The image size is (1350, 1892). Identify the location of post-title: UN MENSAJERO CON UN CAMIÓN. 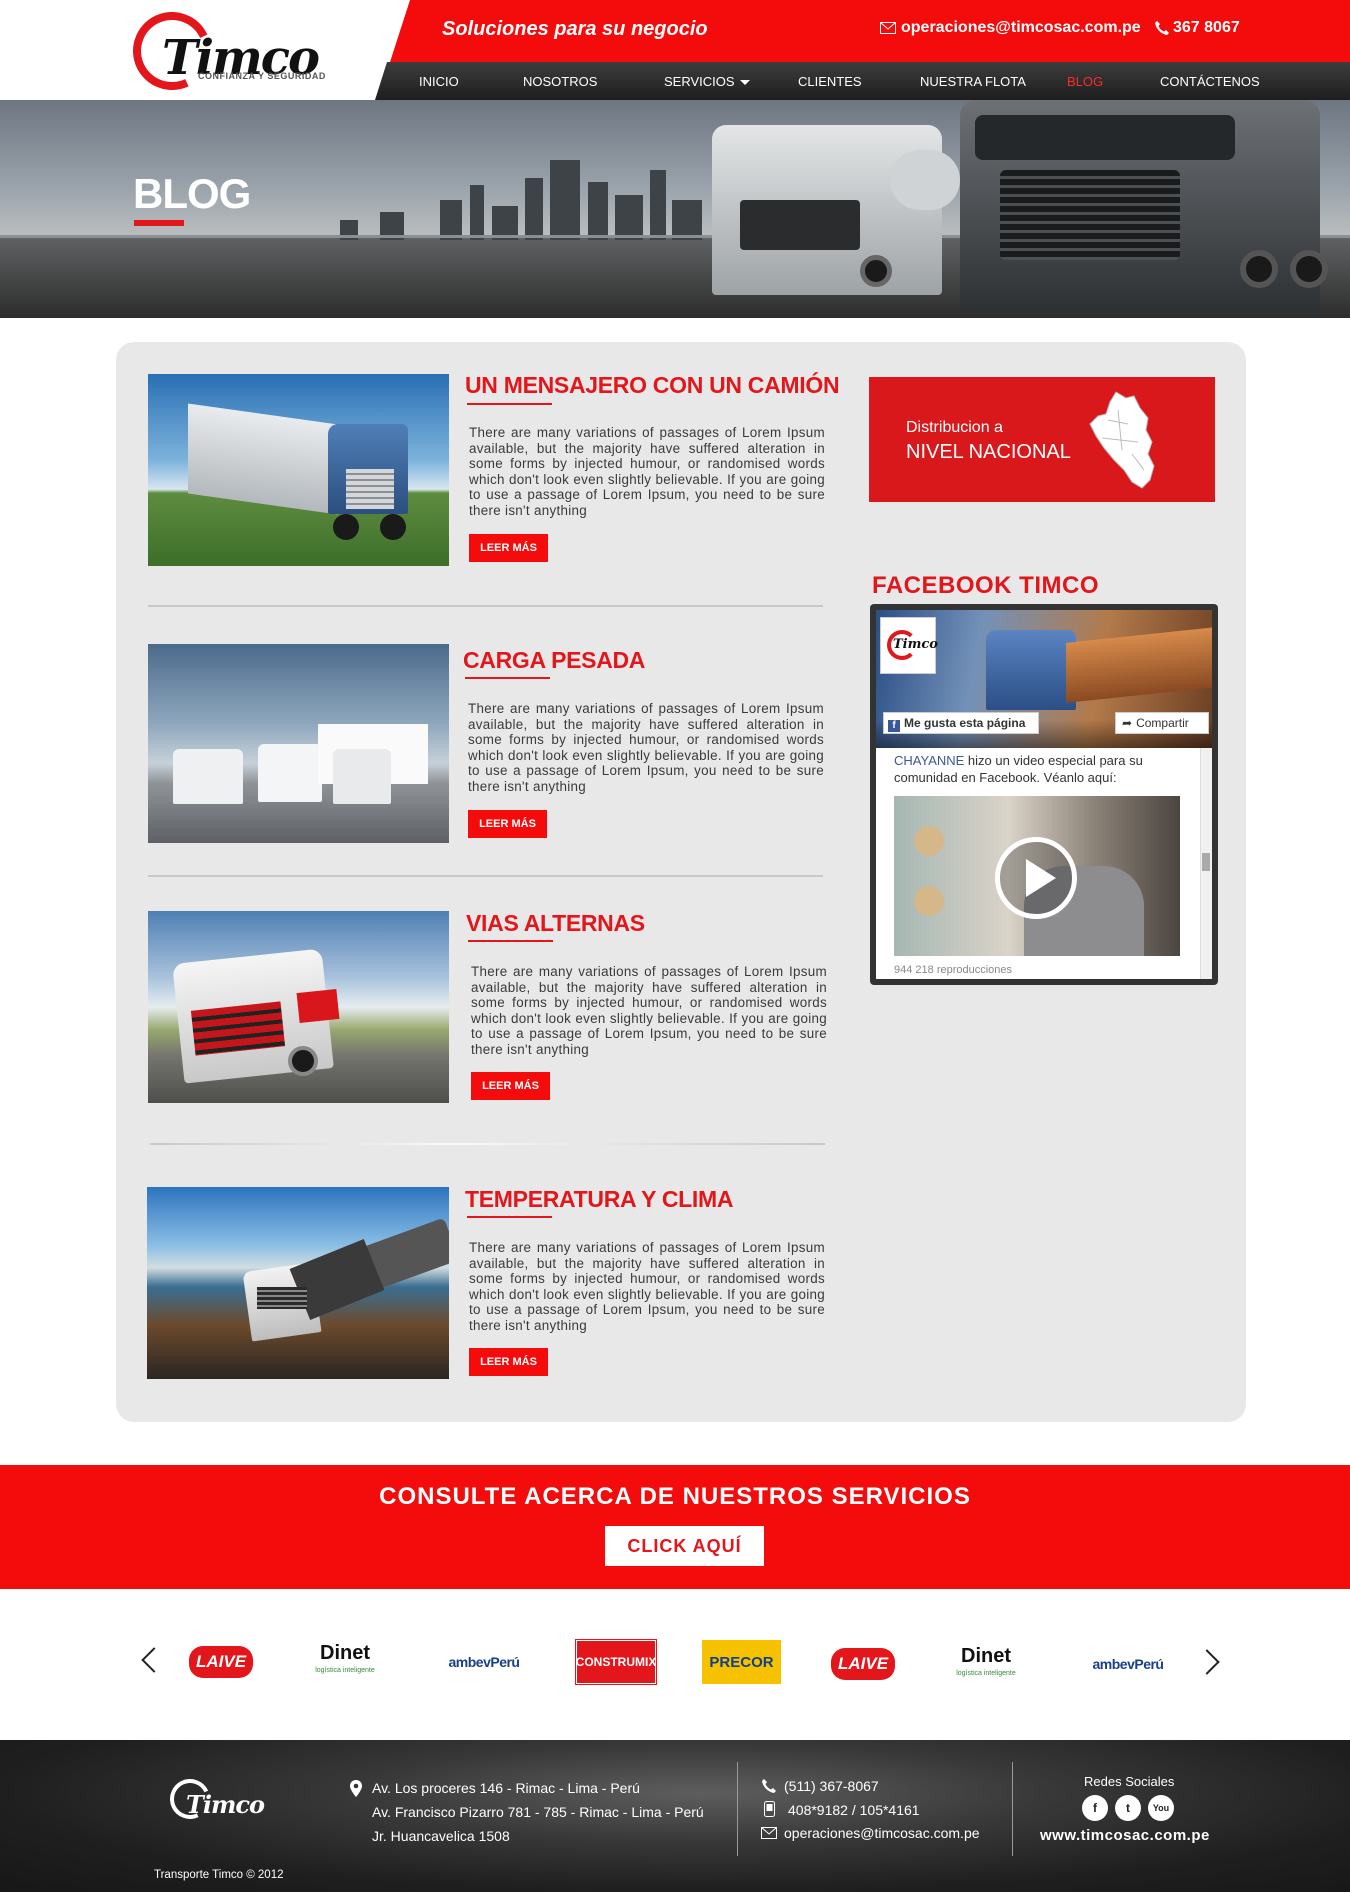
(652, 385).